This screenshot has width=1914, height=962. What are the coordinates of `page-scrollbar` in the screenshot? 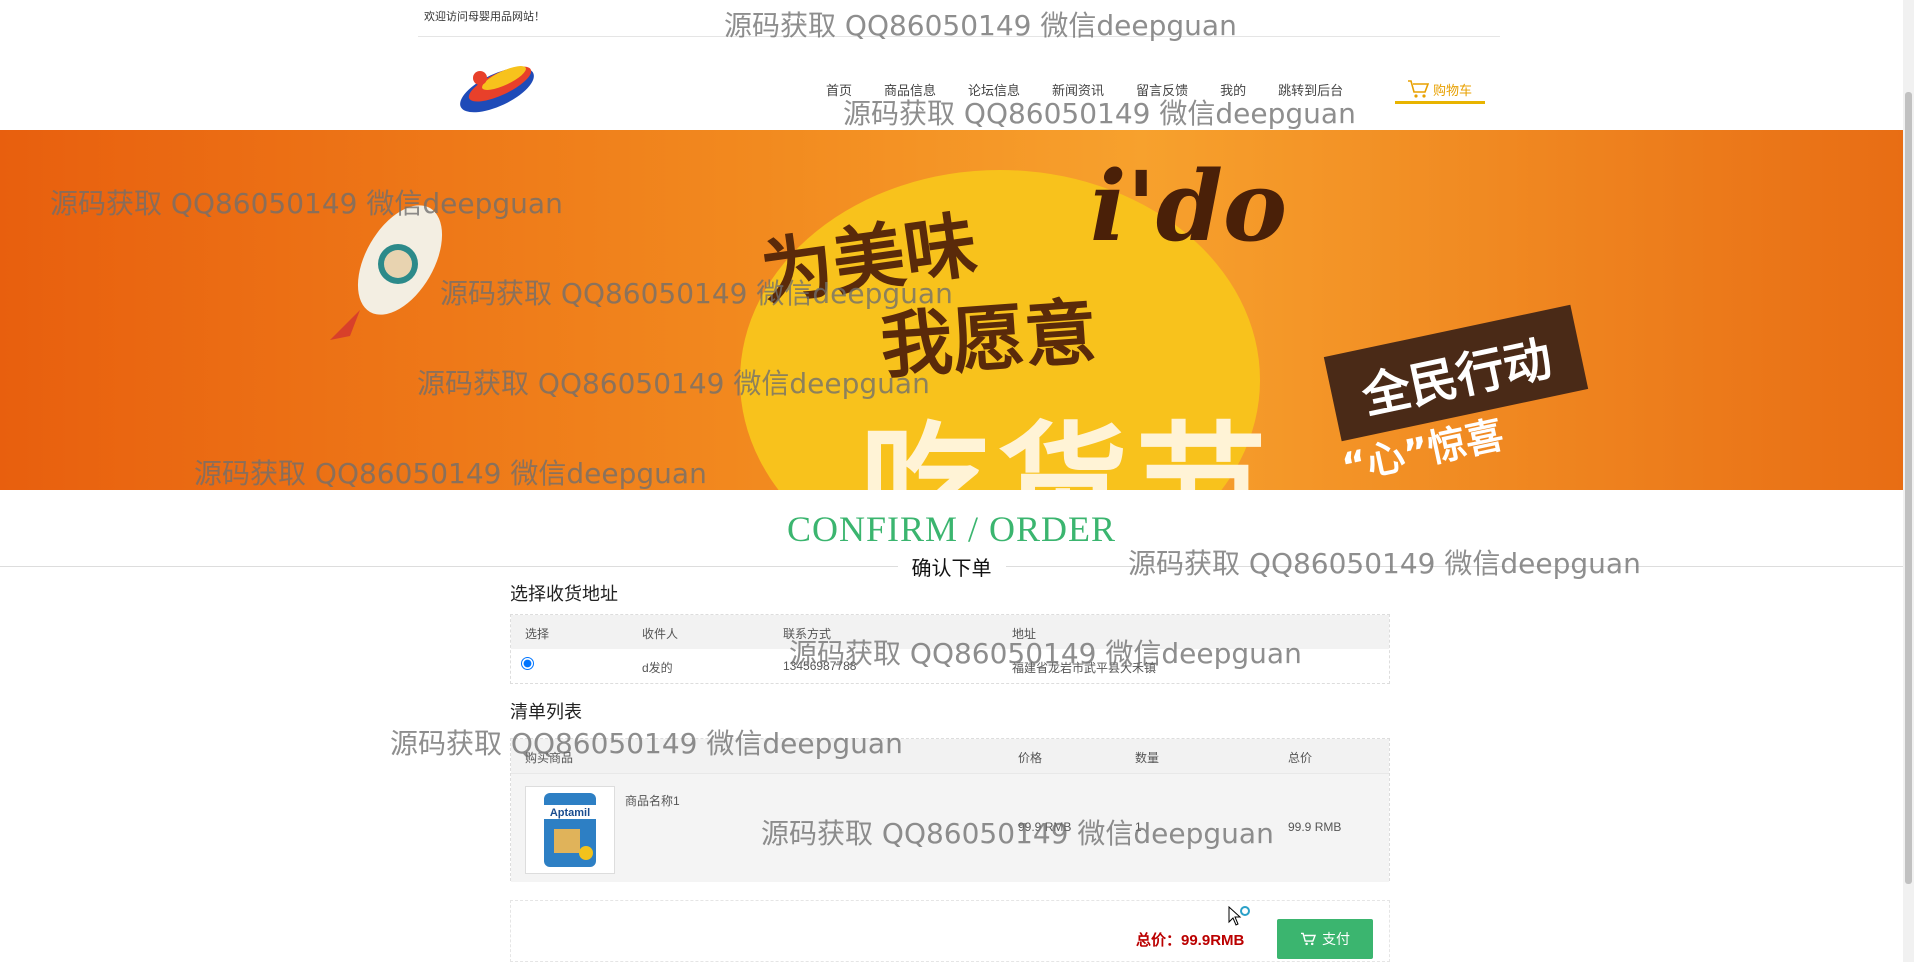 It's located at (1908, 481).